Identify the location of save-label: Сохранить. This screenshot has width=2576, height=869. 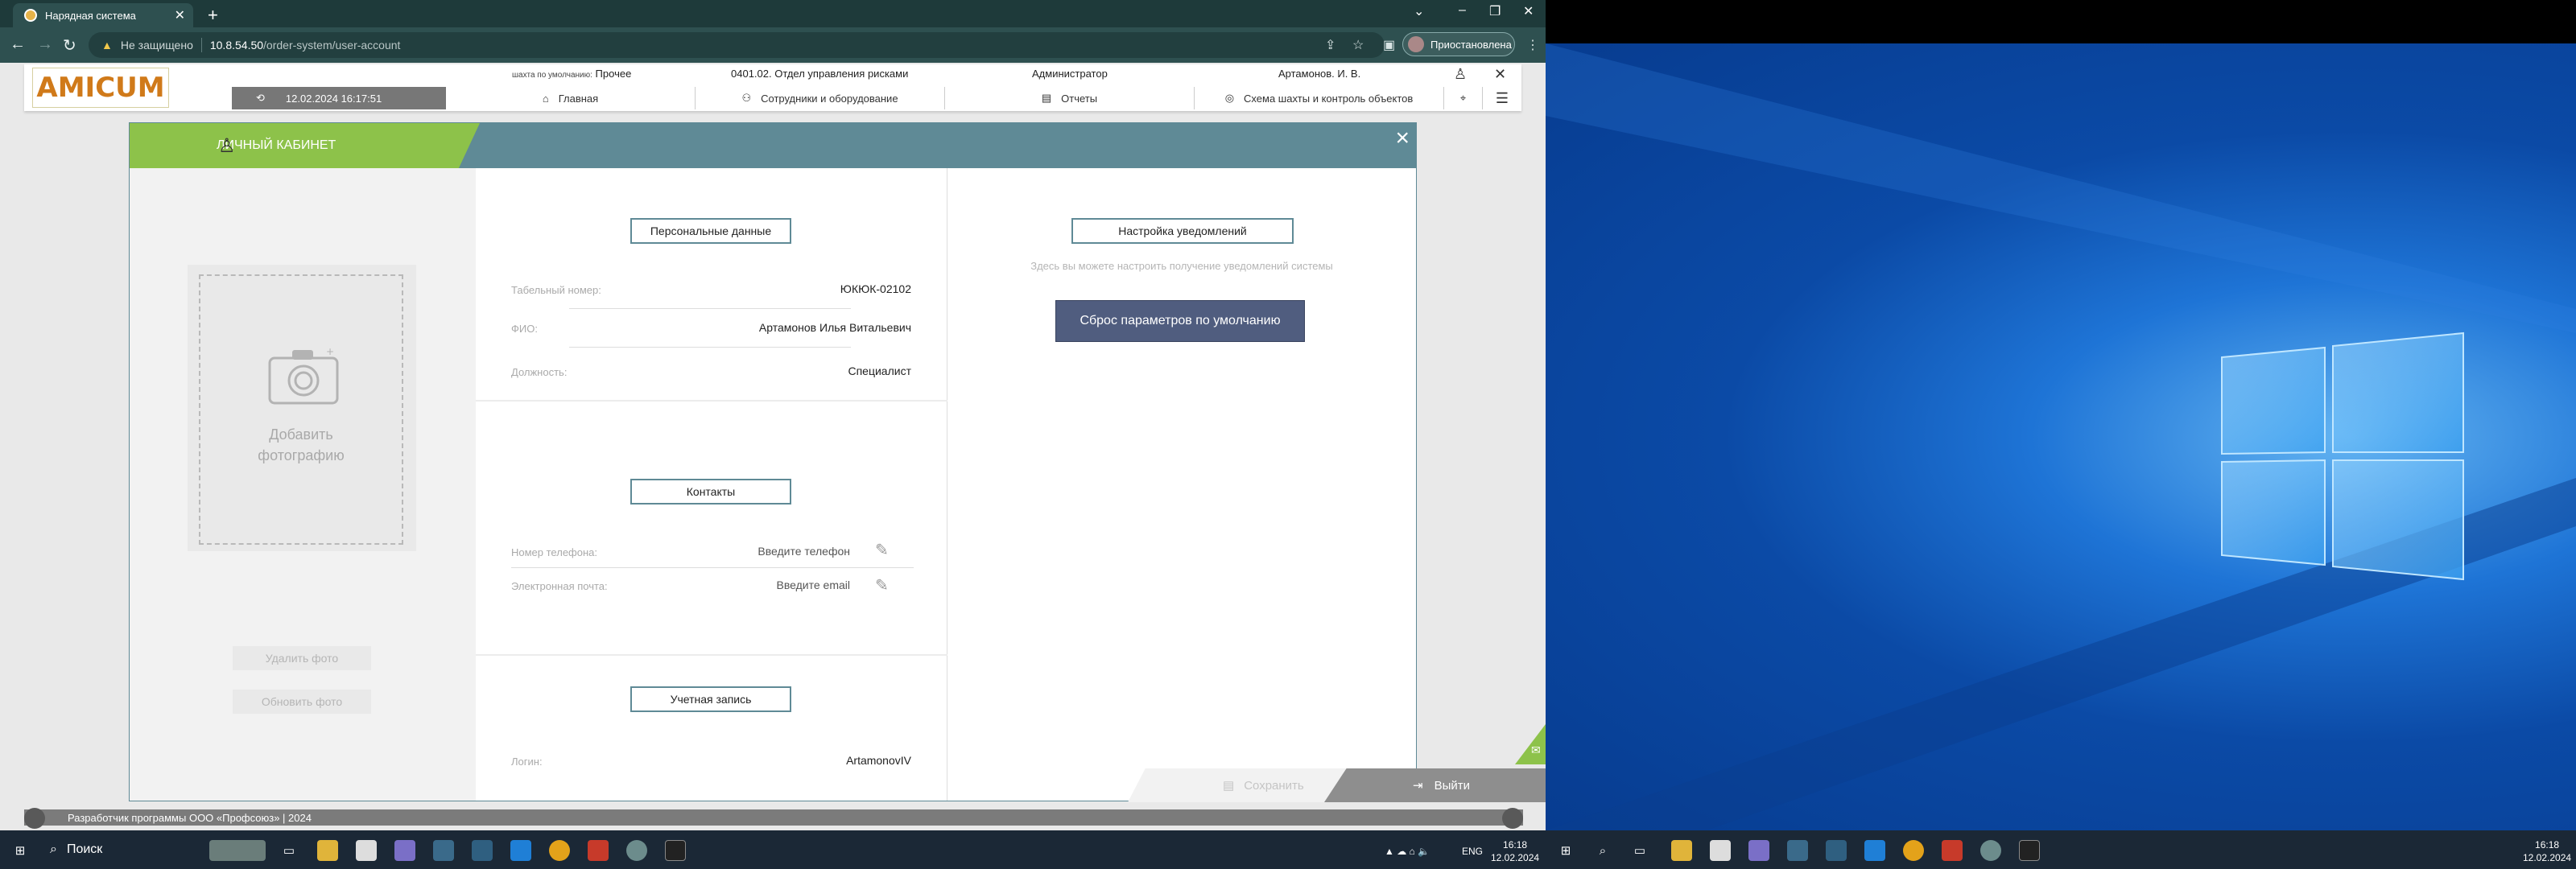
(1274, 785).